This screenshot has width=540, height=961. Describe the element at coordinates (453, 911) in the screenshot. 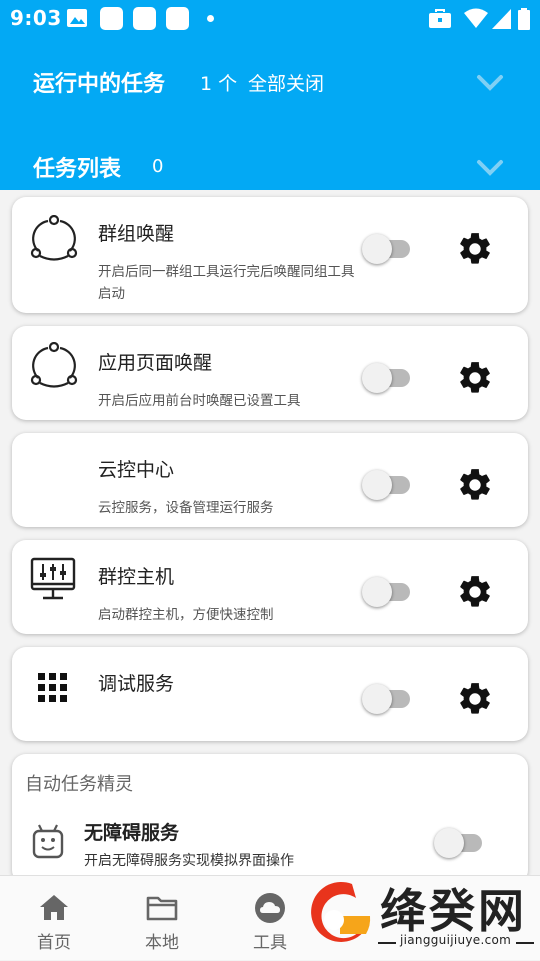

I see `watermark-text: 绛癸网` at that location.